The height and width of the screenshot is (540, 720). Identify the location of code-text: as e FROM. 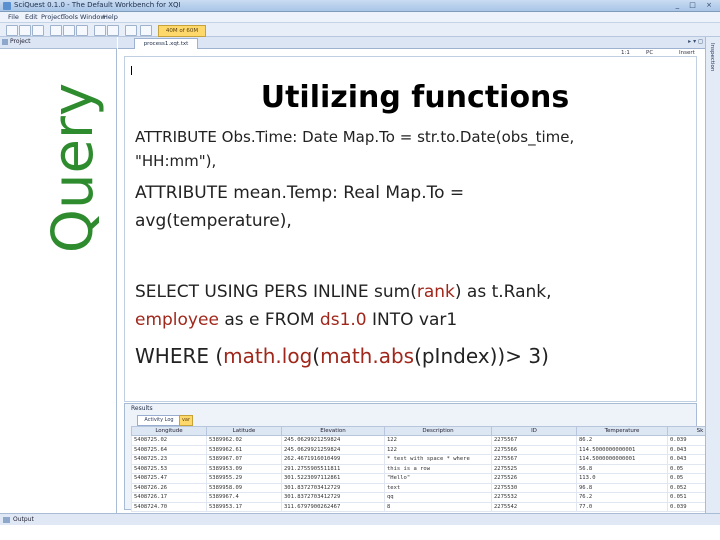
(269, 320).